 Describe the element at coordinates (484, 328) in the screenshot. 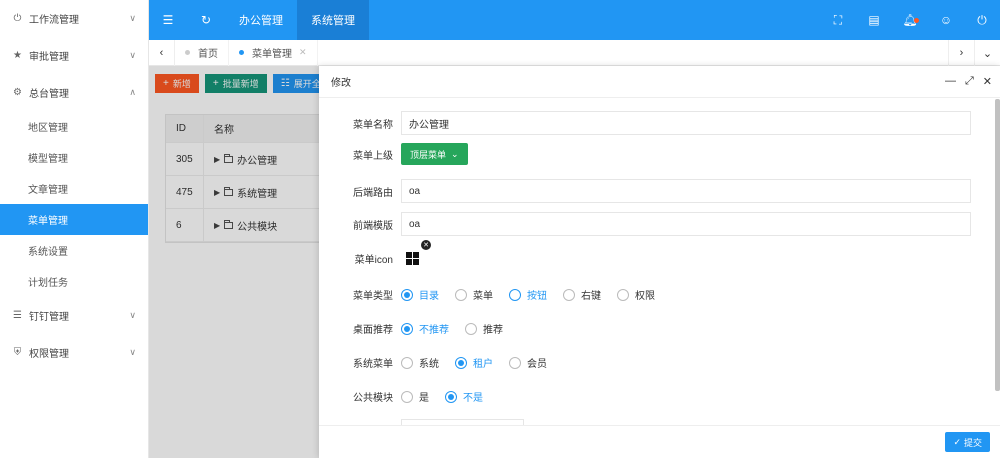

I see `radio-desktop-recommend: 推荐` at that location.